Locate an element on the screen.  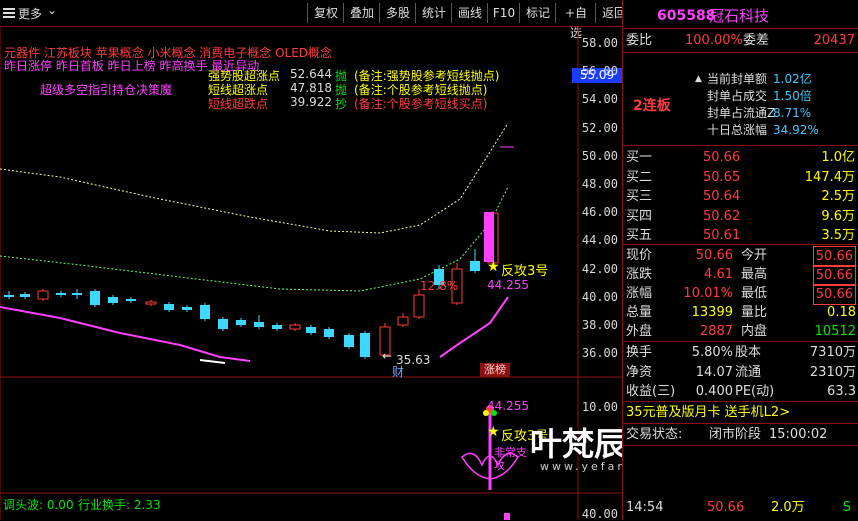
star-icon: ★ is located at coordinates (493, 432).